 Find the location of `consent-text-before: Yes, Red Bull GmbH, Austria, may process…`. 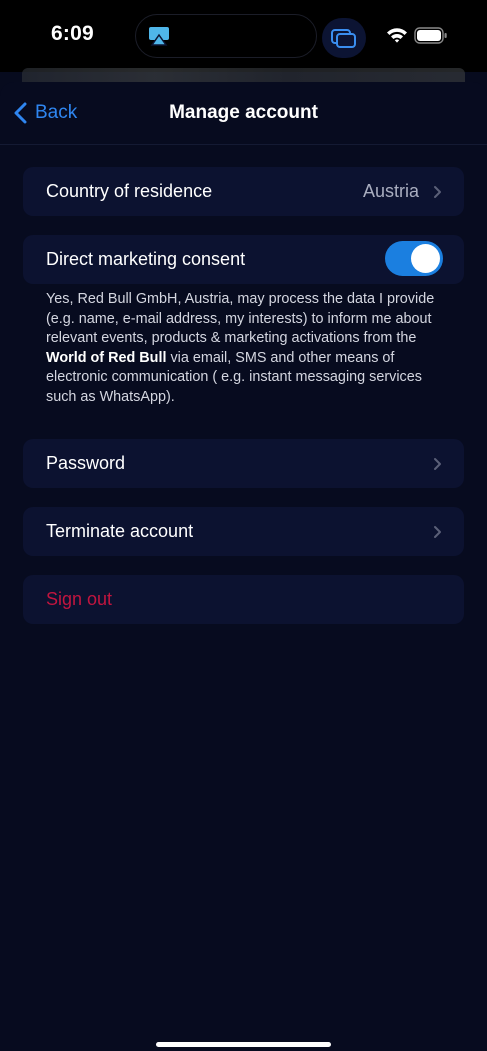

consent-text-before: Yes, Red Bull GmbH, Austria, may process… is located at coordinates (240, 318).